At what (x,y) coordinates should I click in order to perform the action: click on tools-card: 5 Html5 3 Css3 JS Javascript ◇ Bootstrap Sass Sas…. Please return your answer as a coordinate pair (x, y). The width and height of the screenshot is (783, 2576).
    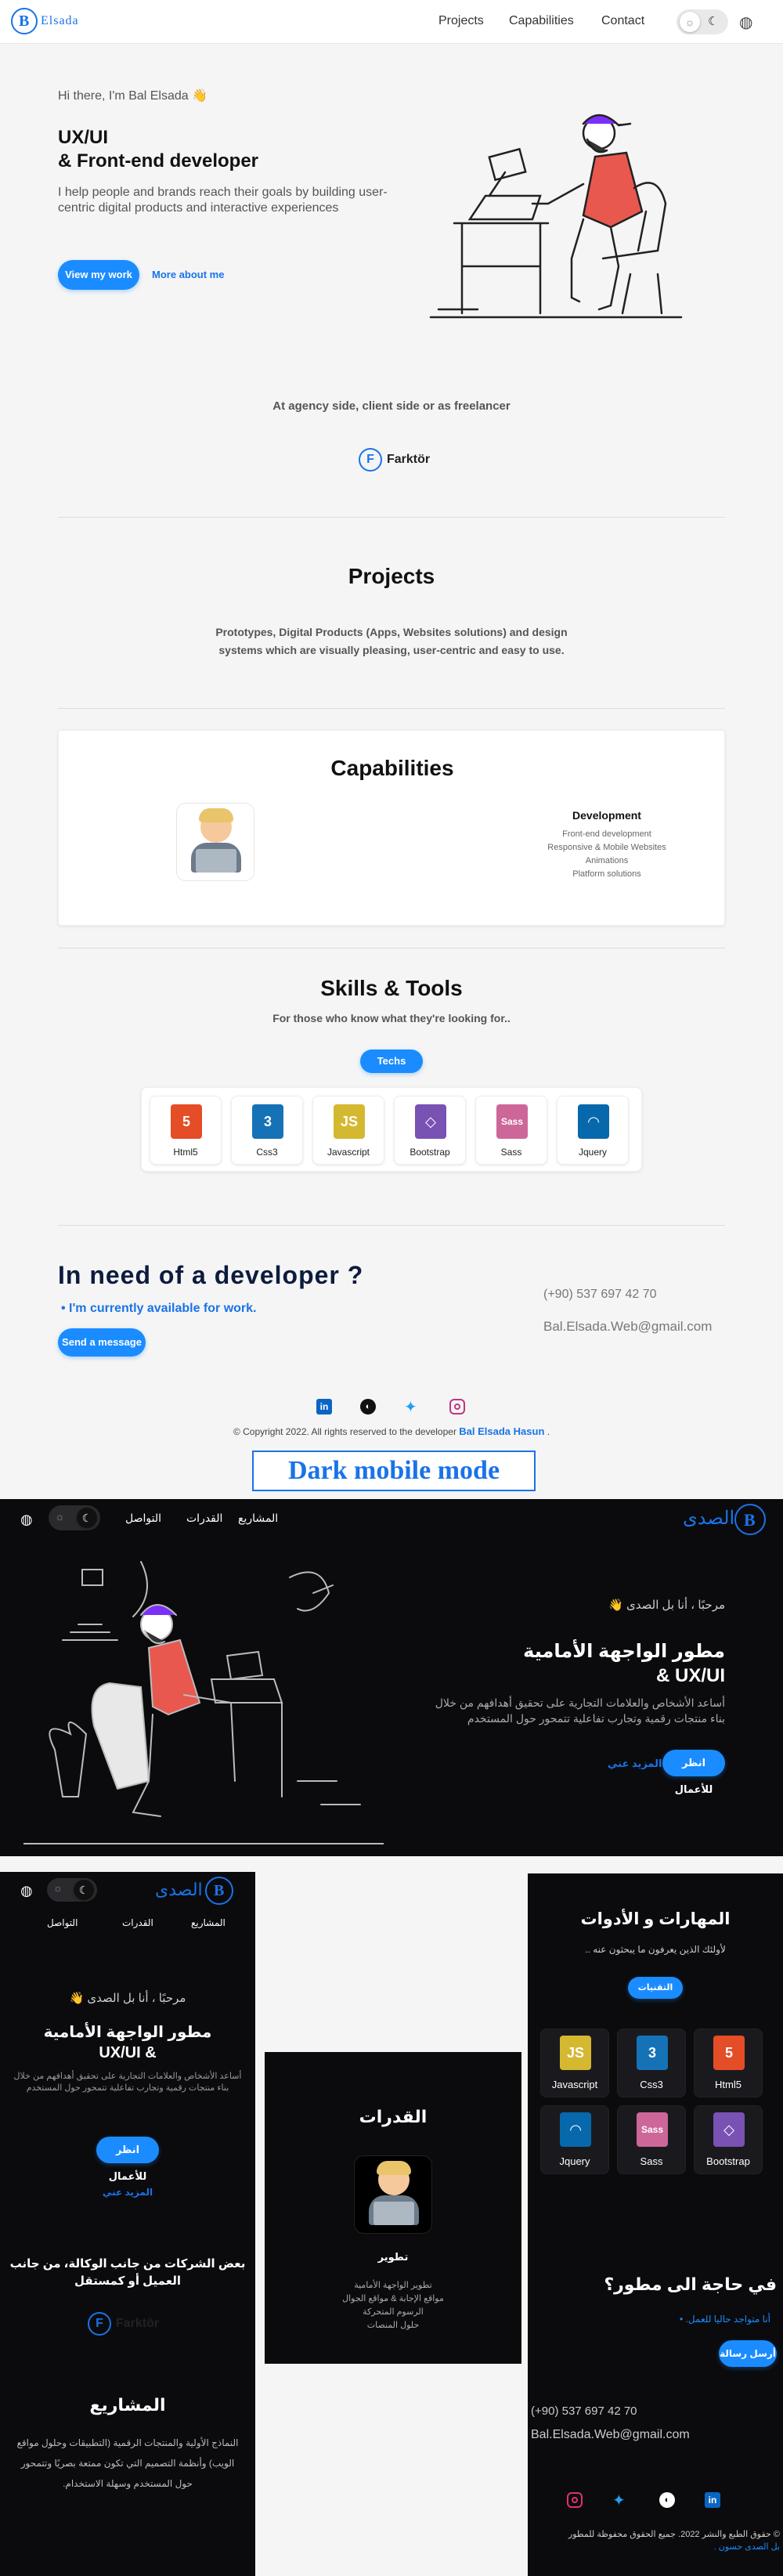
    Looking at the image, I should click on (391, 1129).